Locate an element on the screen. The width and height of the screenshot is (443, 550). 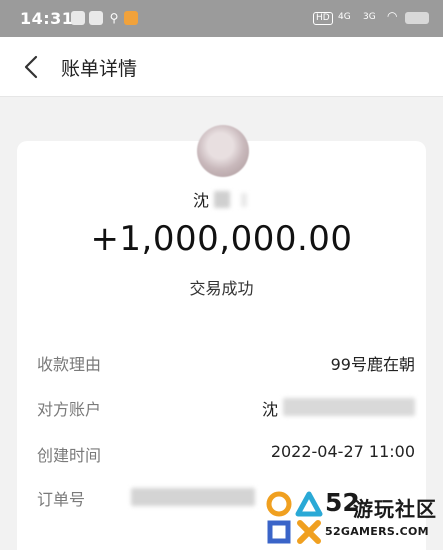
hd-icon: HD is located at coordinates (323, 18).